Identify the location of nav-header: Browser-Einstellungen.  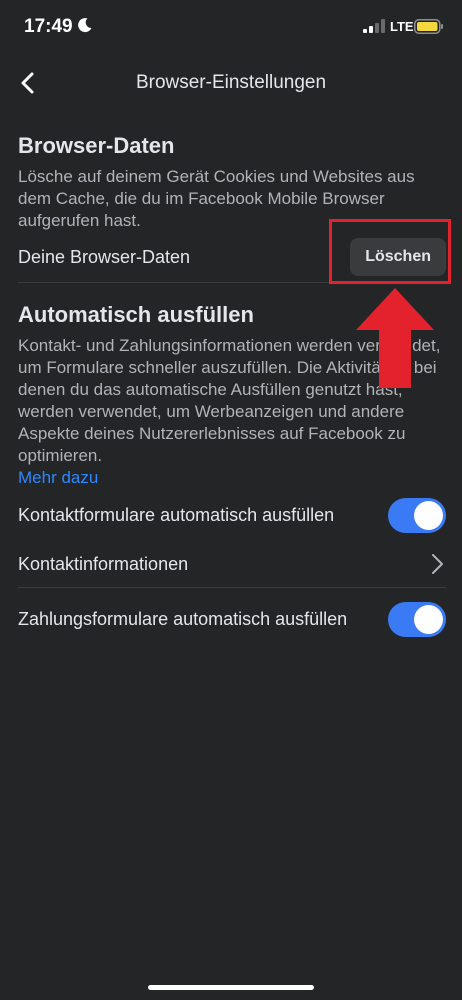
(231, 84).